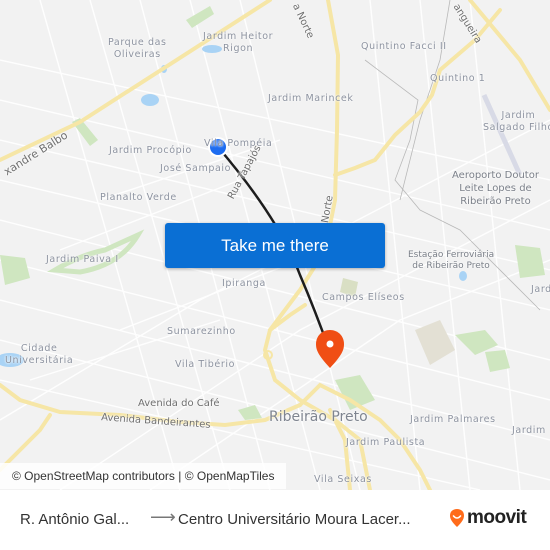 Image resolution: width=550 pixels, height=550 pixels. Describe the element at coordinates (244, 283) in the screenshot. I see `label-ipiranga: Ipiranga` at that location.